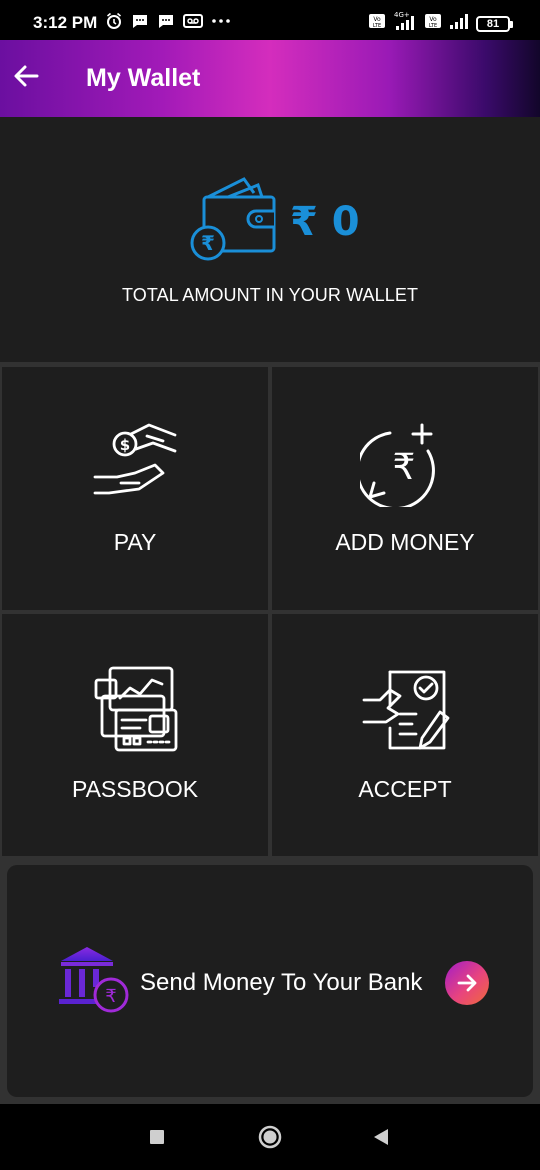  I want to click on status-notification-icons, so click(168, 23).